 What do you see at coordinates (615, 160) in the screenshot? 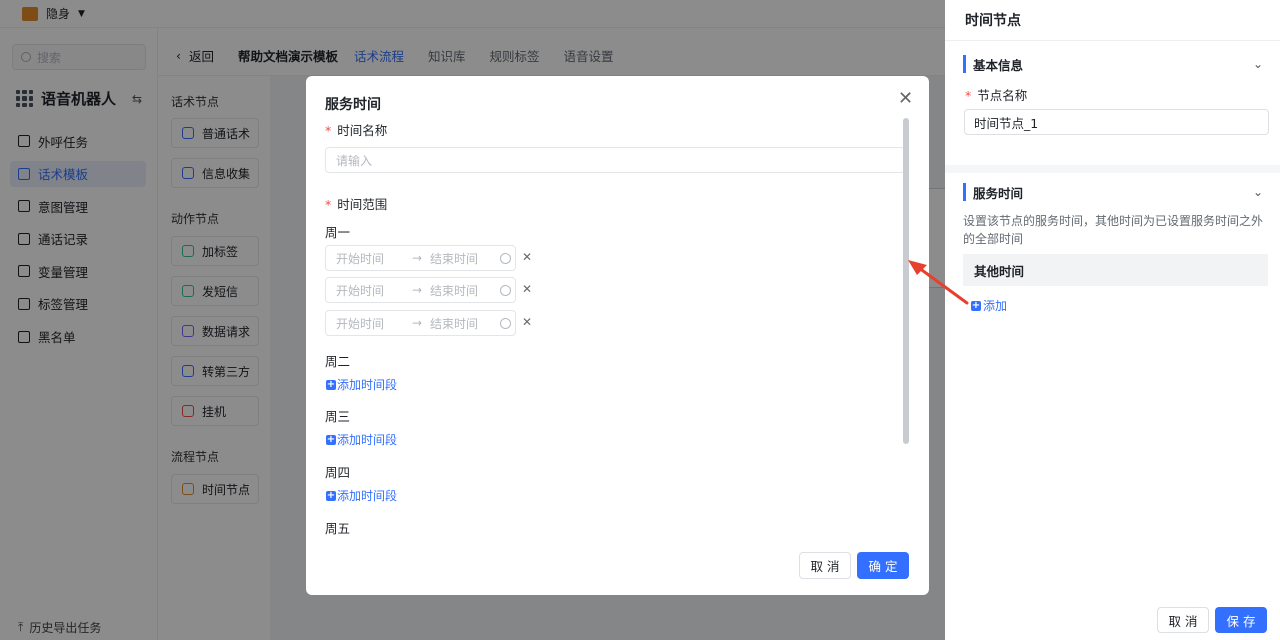
I see `time-name-input: 请输入` at bounding box center [615, 160].